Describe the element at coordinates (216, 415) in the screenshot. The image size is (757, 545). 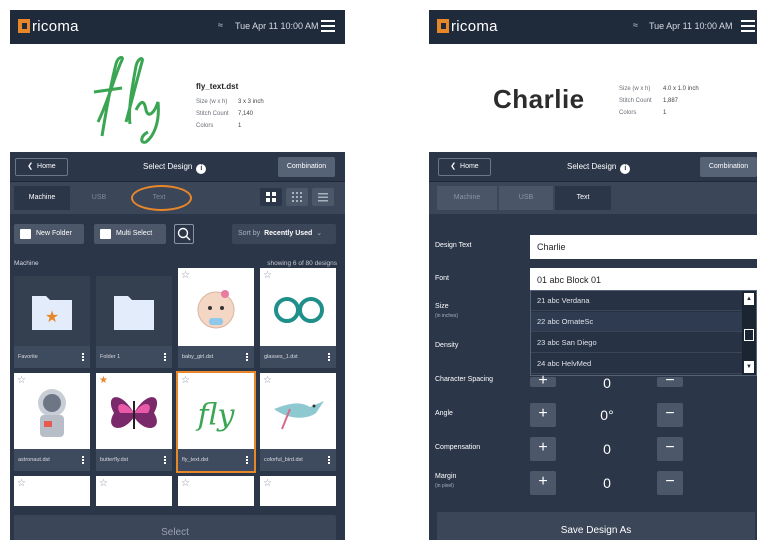
I see `svg-text: fly` at that location.